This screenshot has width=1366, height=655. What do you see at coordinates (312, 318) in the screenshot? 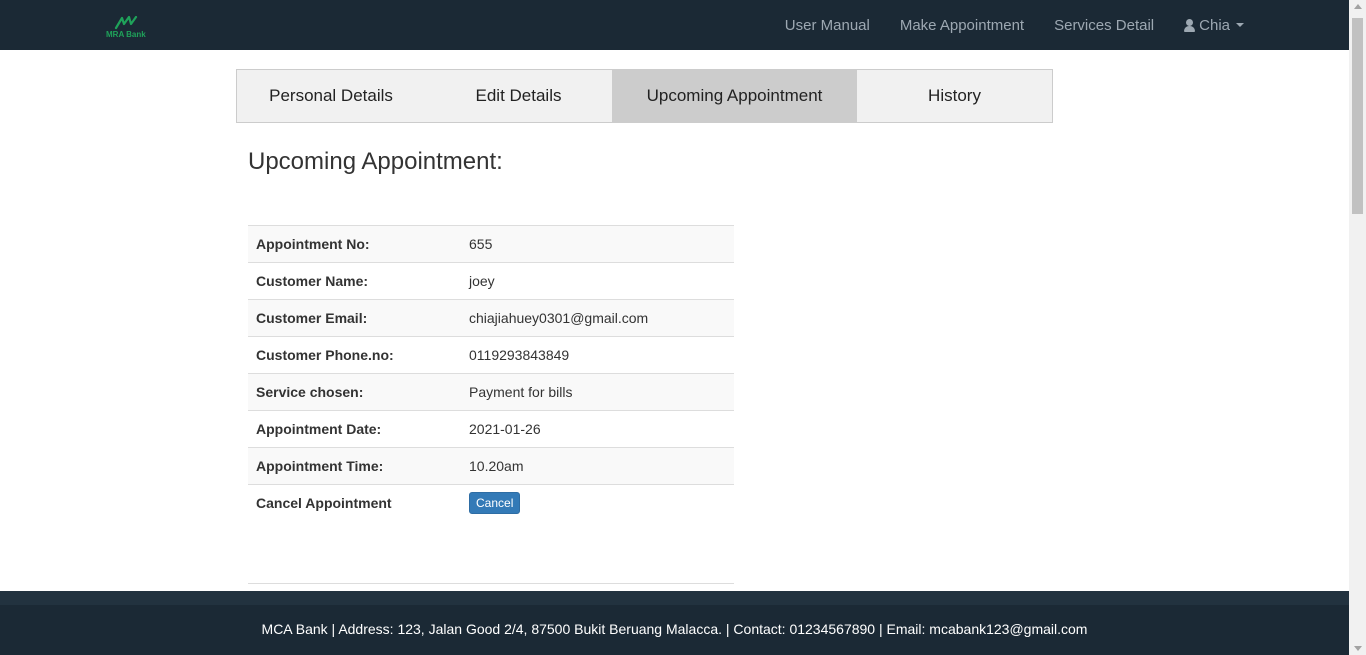
I see `row-label: Customer Email:` at bounding box center [312, 318].